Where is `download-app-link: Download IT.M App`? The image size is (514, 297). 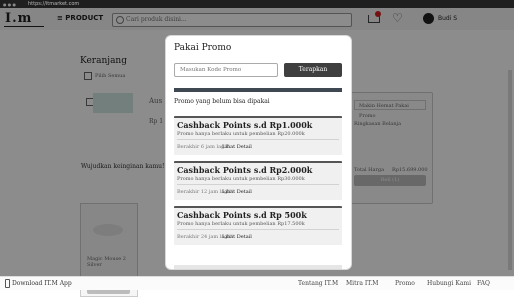 download-app-link: Download IT.M App is located at coordinates (42, 283).